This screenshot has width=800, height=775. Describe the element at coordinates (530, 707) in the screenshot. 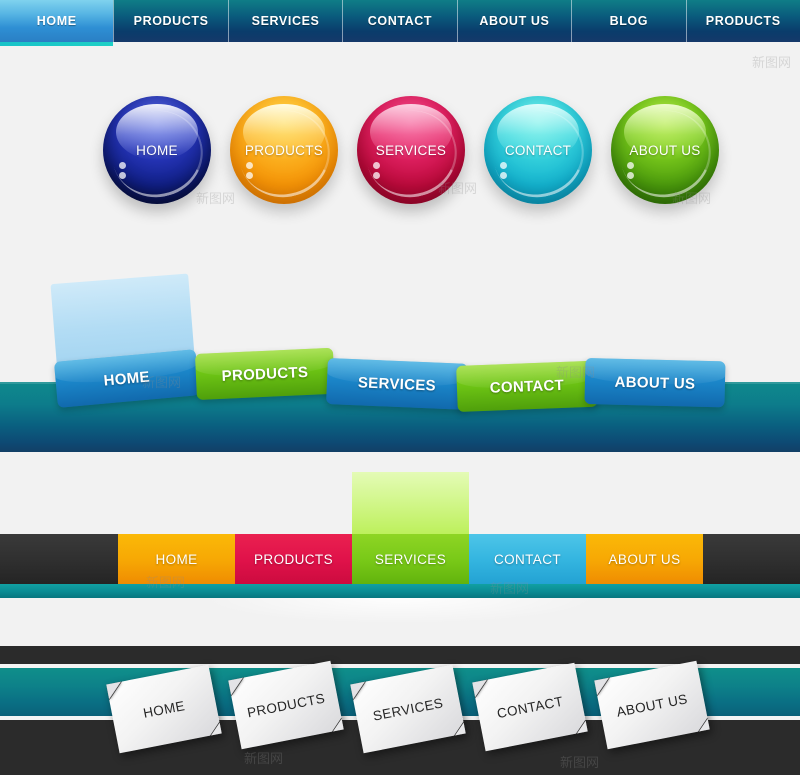

I see `paper-card-label: CONTACT` at that location.